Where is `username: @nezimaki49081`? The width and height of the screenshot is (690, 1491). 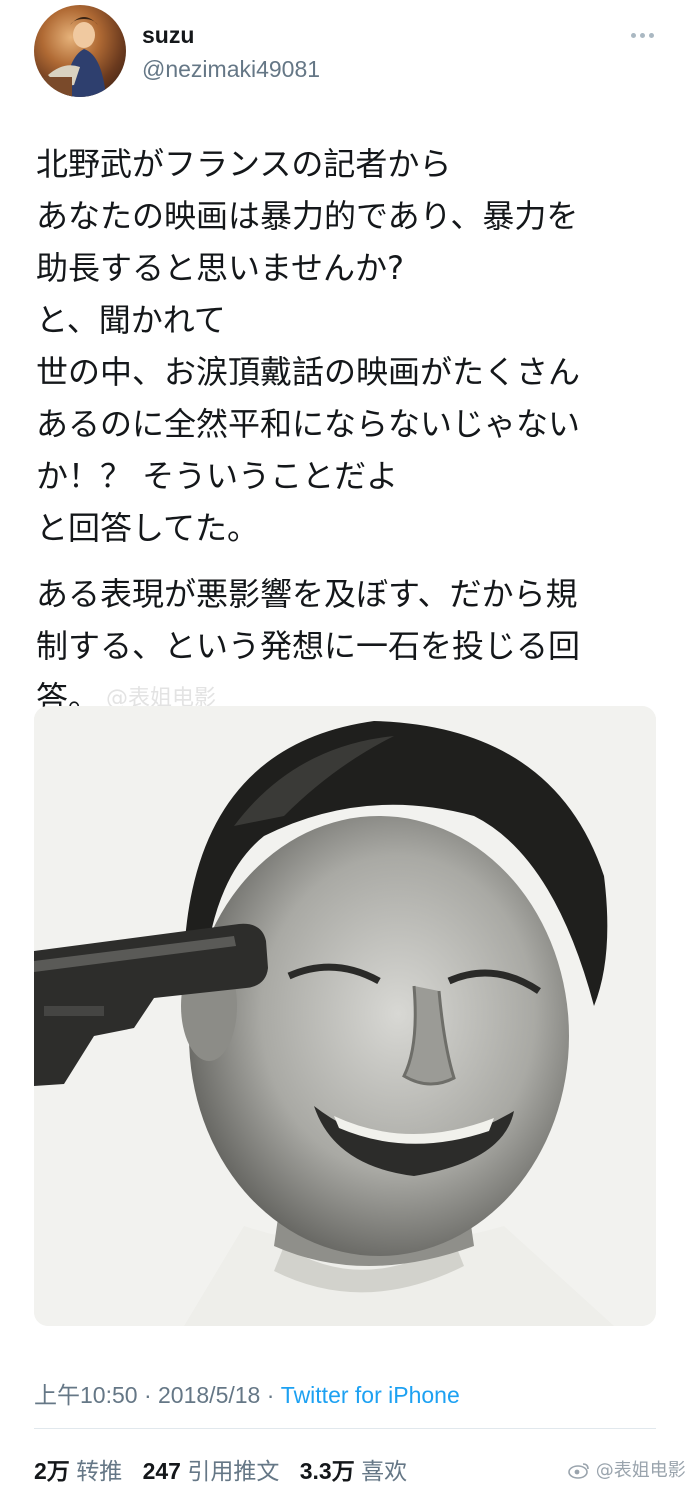
username: @nezimaki49081 is located at coordinates (231, 69).